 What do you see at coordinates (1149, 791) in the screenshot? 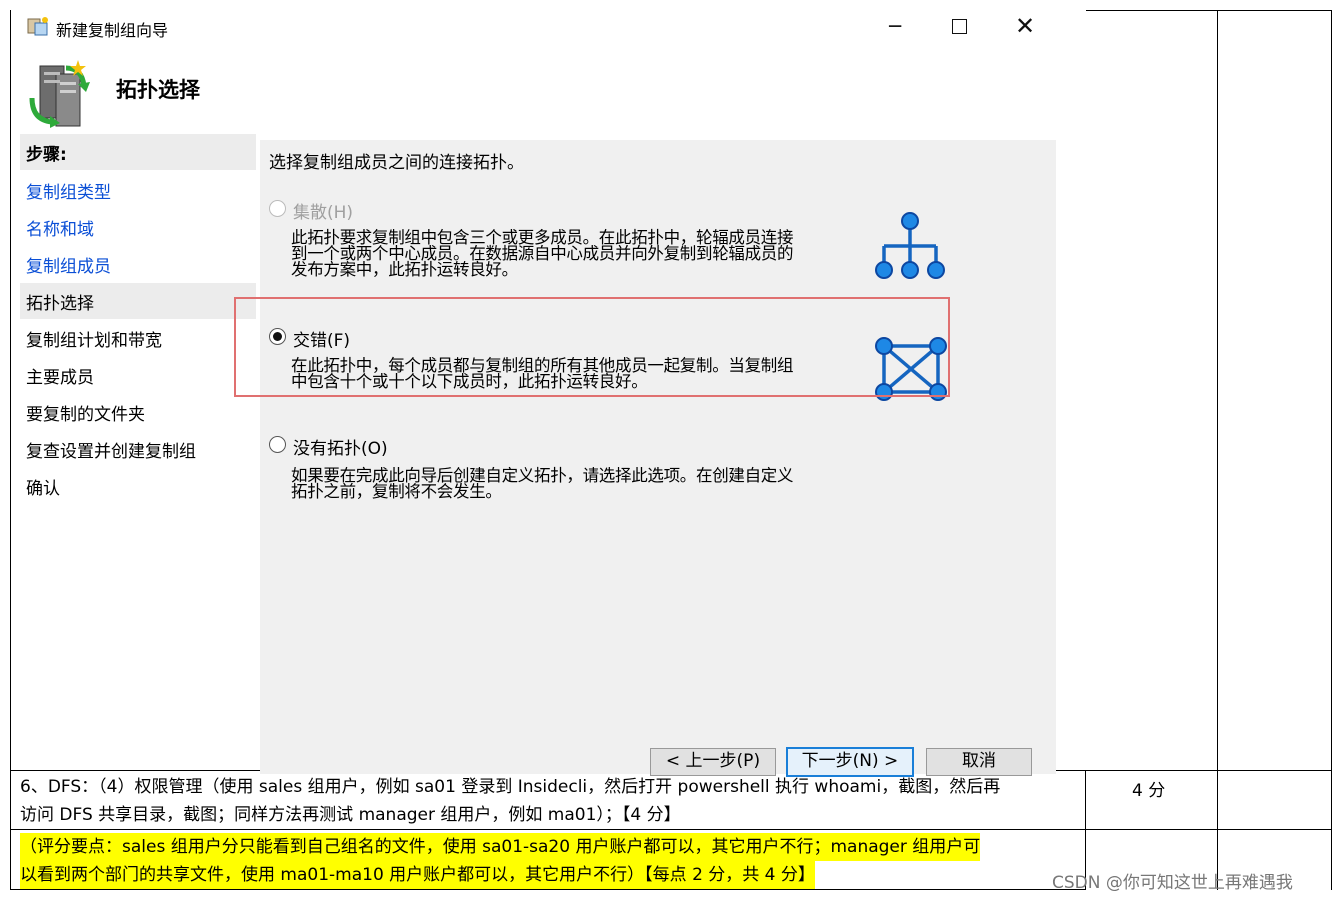
I see `score-cell: 4 分` at bounding box center [1149, 791].